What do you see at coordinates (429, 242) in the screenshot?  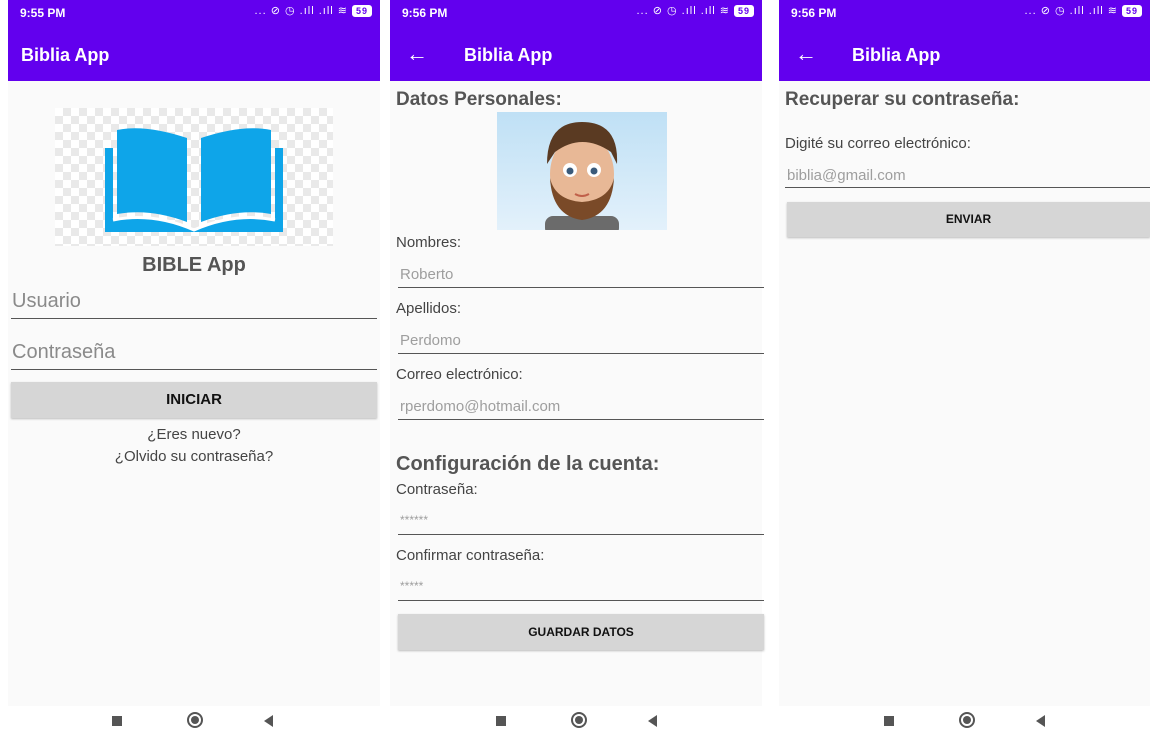 I see `first-name-label: Nombres:` at bounding box center [429, 242].